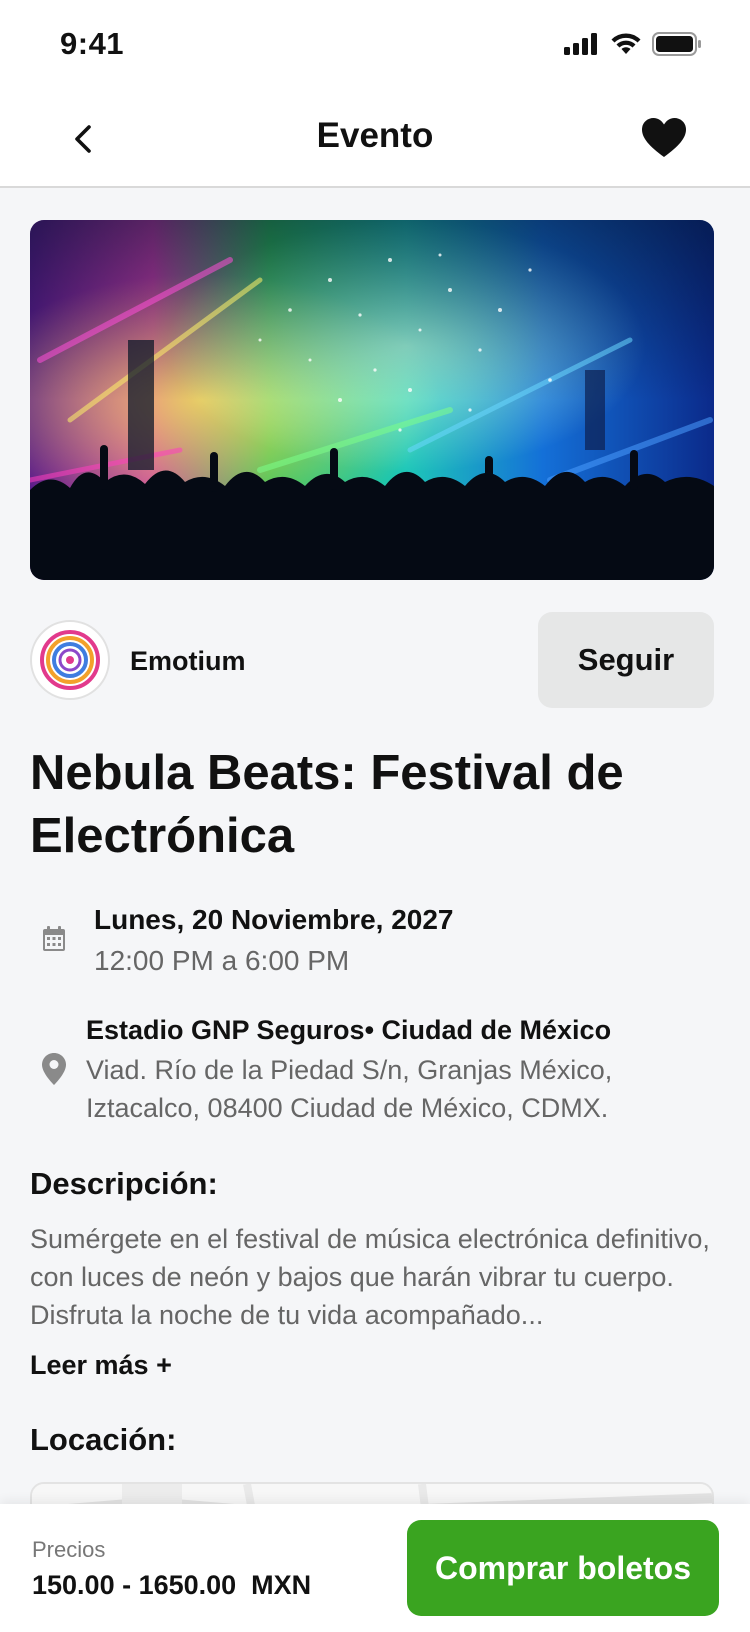 Image resolution: width=750 pixels, height=1632 pixels. What do you see at coordinates (54, 938) in the screenshot?
I see `calendar-icon` at bounding box center [54, 938].